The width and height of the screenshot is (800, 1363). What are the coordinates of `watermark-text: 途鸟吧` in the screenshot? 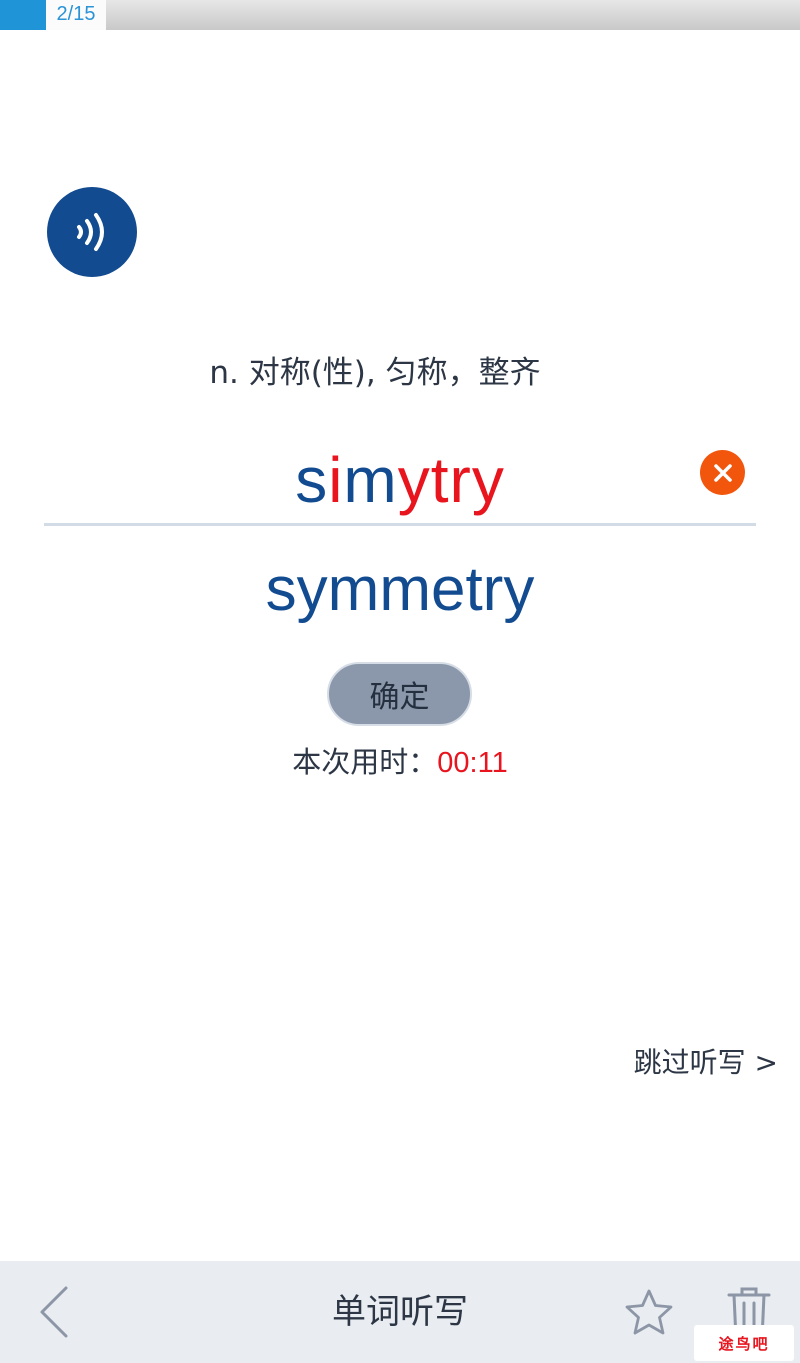 It's located at (744, 1343).